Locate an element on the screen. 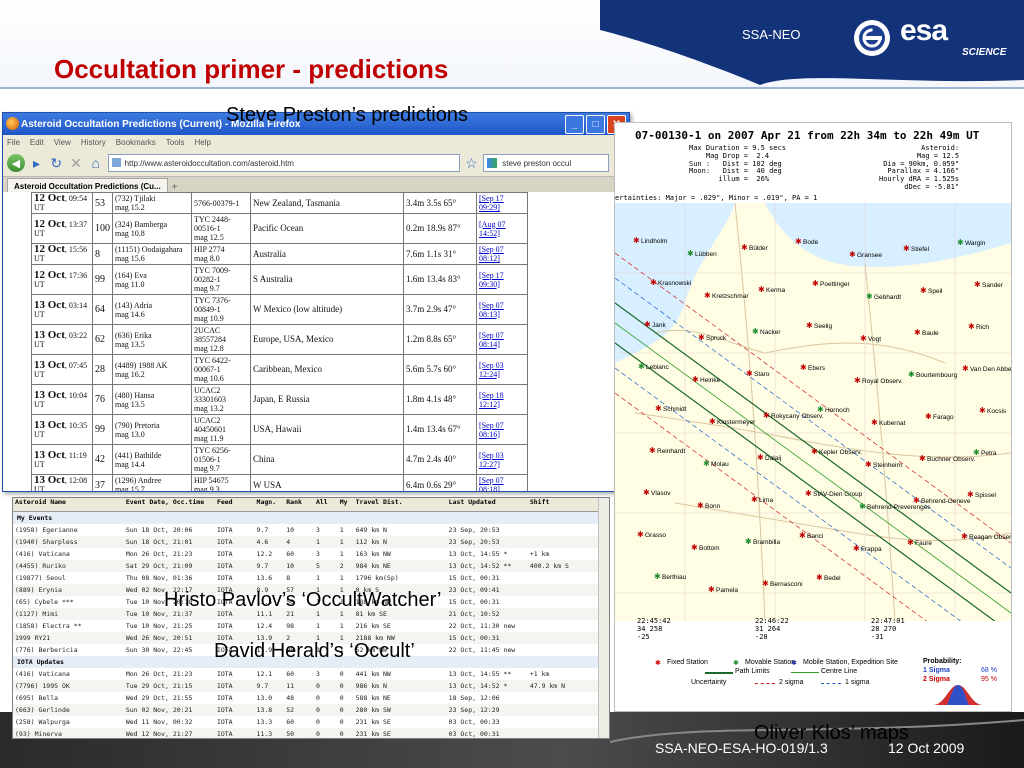 The image size is (1024, 768). event-cell: (1127) Mimi is located at coordinates (37, 614).